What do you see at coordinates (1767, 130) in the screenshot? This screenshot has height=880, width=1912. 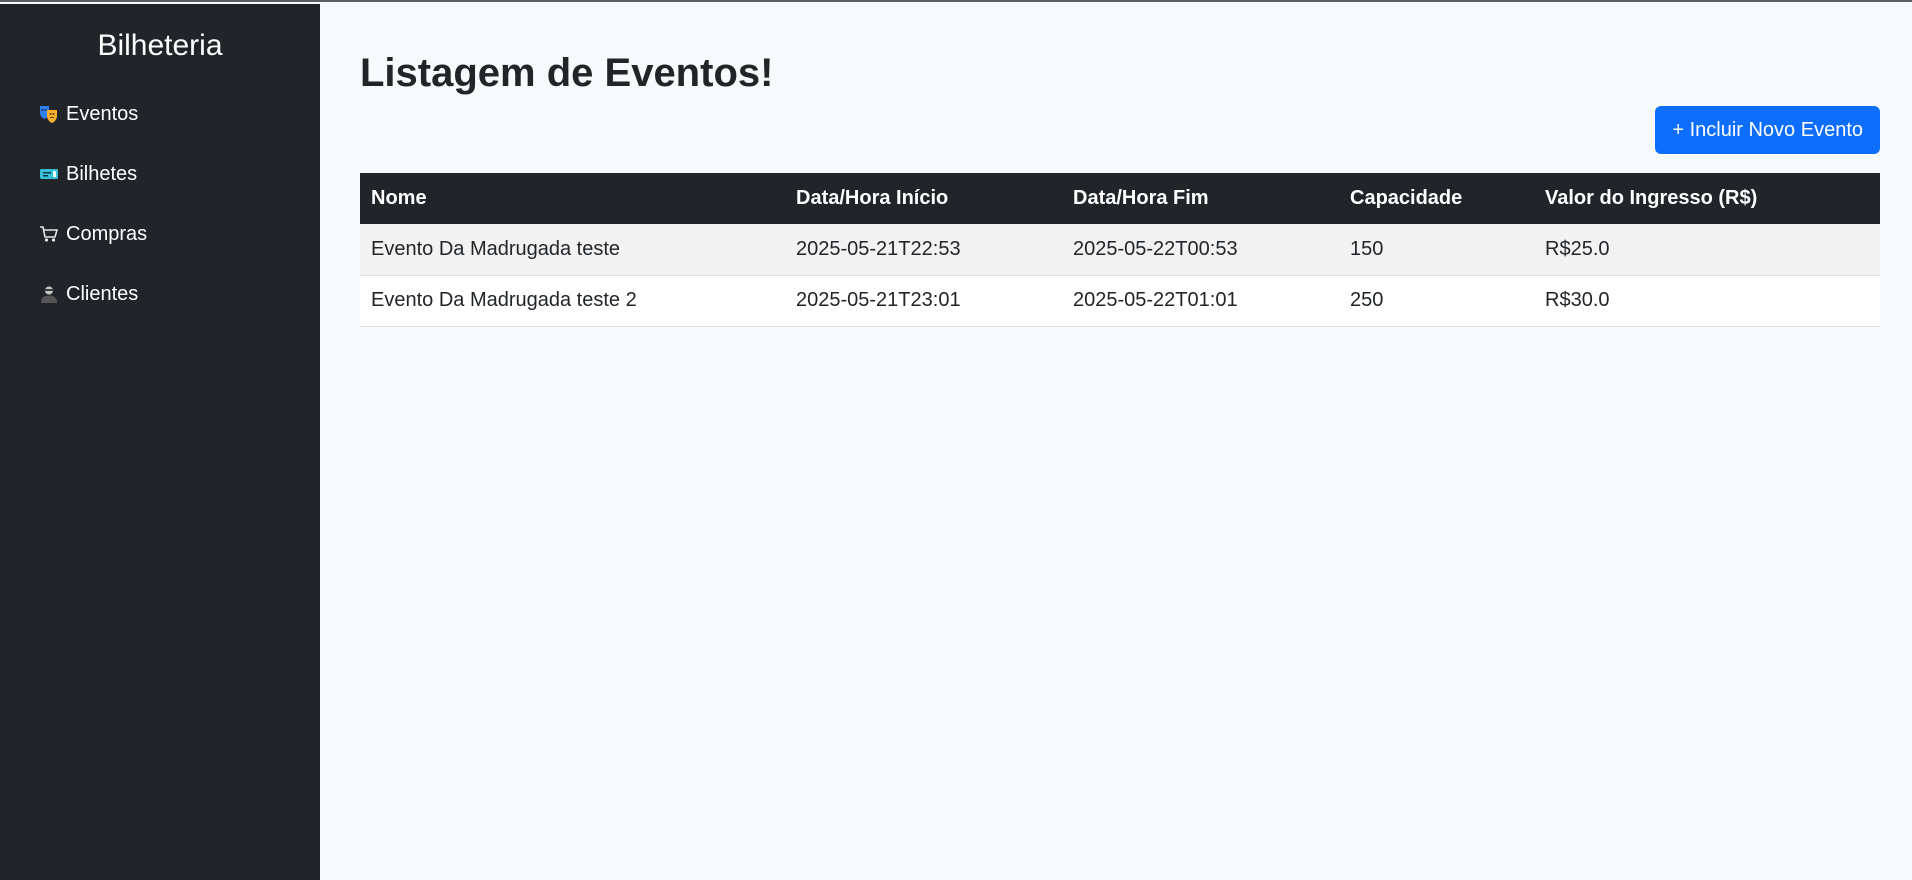 I see `add-event-button: + Incluir Novo Evento` at bounding box center [1767, 130].